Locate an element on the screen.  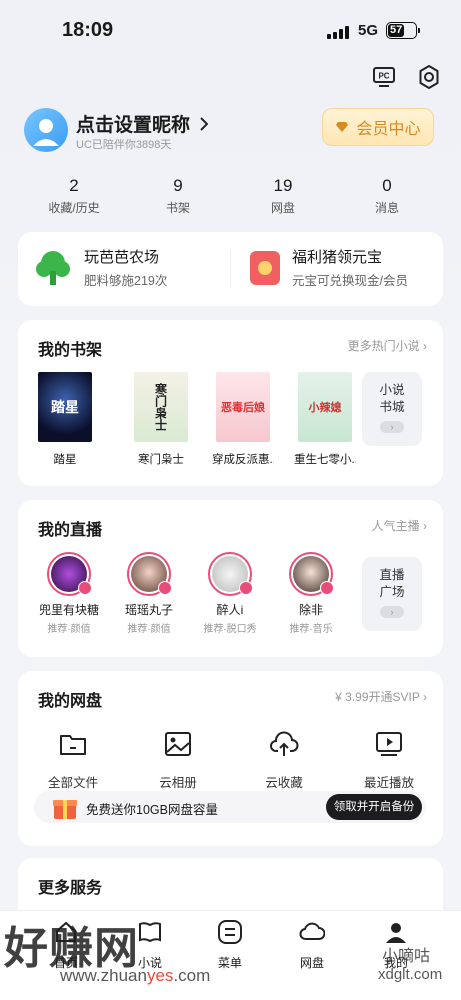
cover-title: 踏星 is located at coordinates (65, 407).